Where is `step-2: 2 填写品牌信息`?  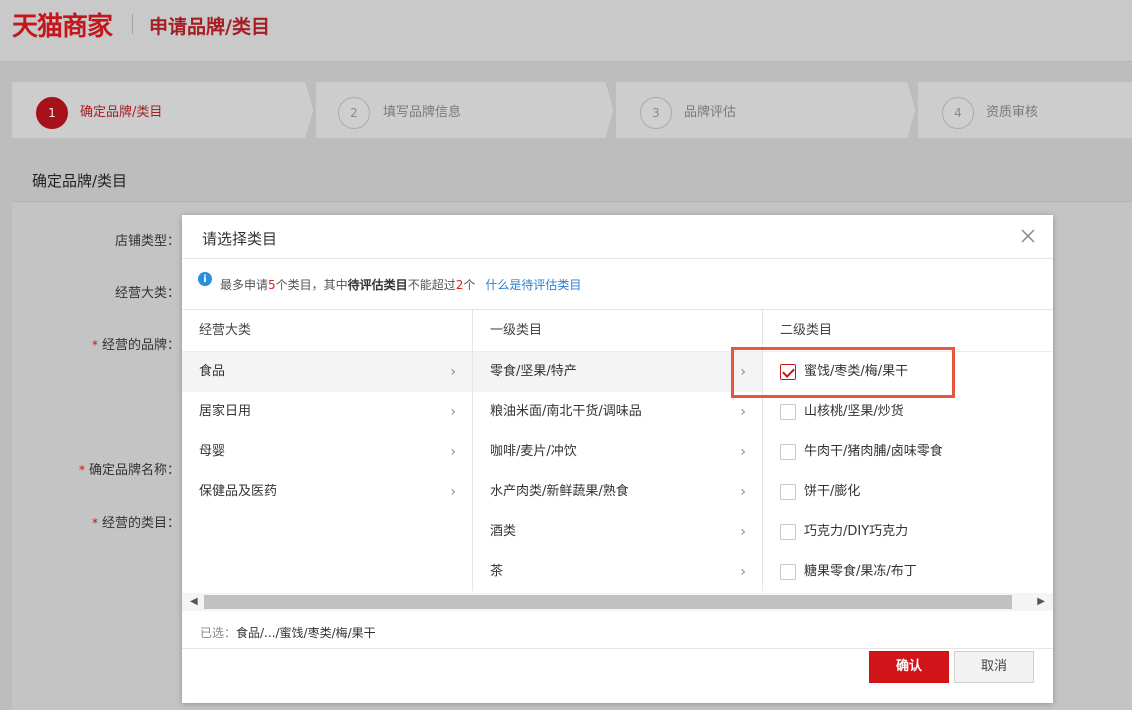 step-2: 2 填写品牌信息 is located at coordinates (459, 110).